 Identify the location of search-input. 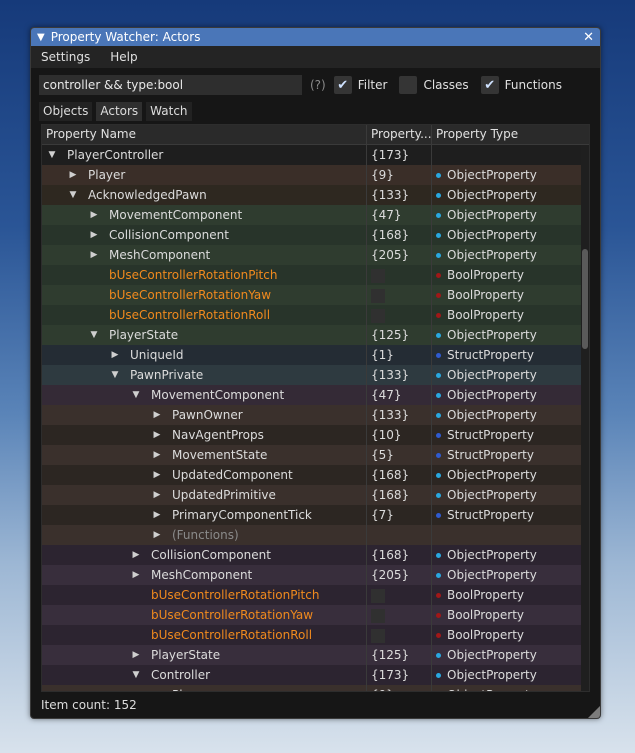
(170, 85).